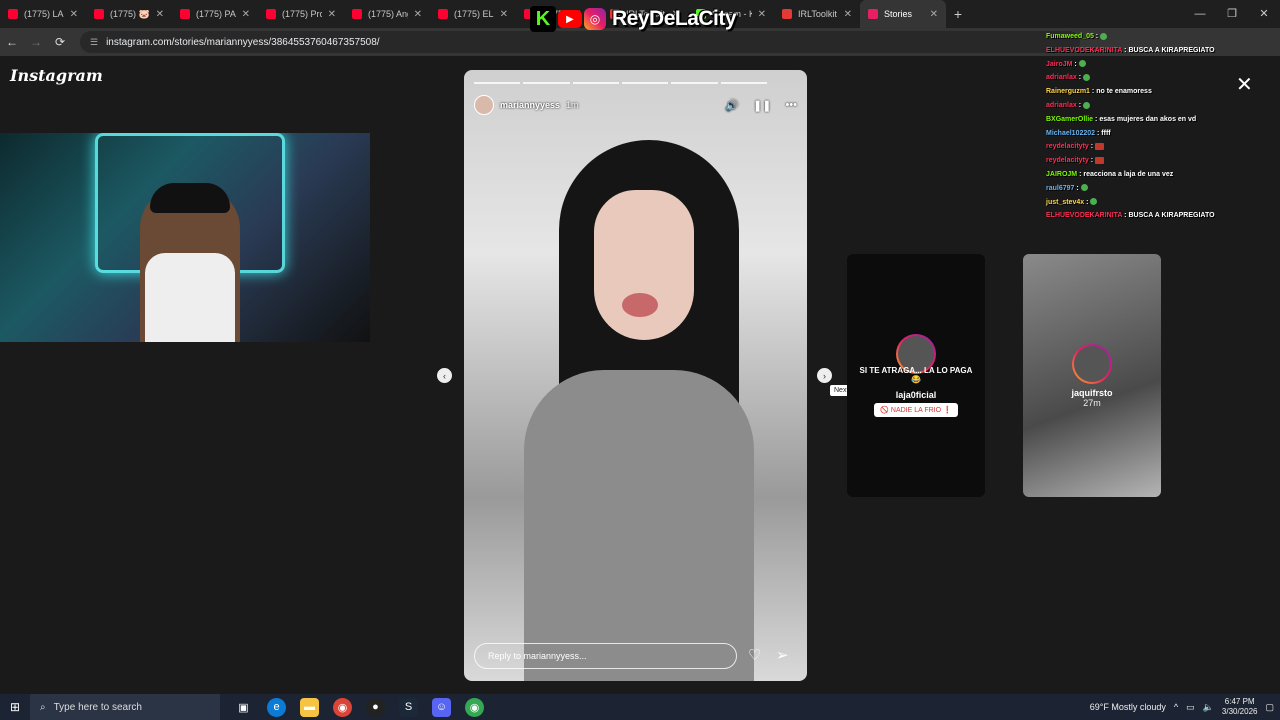 The height and width of the screenshot is (720, 1280). I want to click on clock-time: 6:47 PM, so click(1239, 701).